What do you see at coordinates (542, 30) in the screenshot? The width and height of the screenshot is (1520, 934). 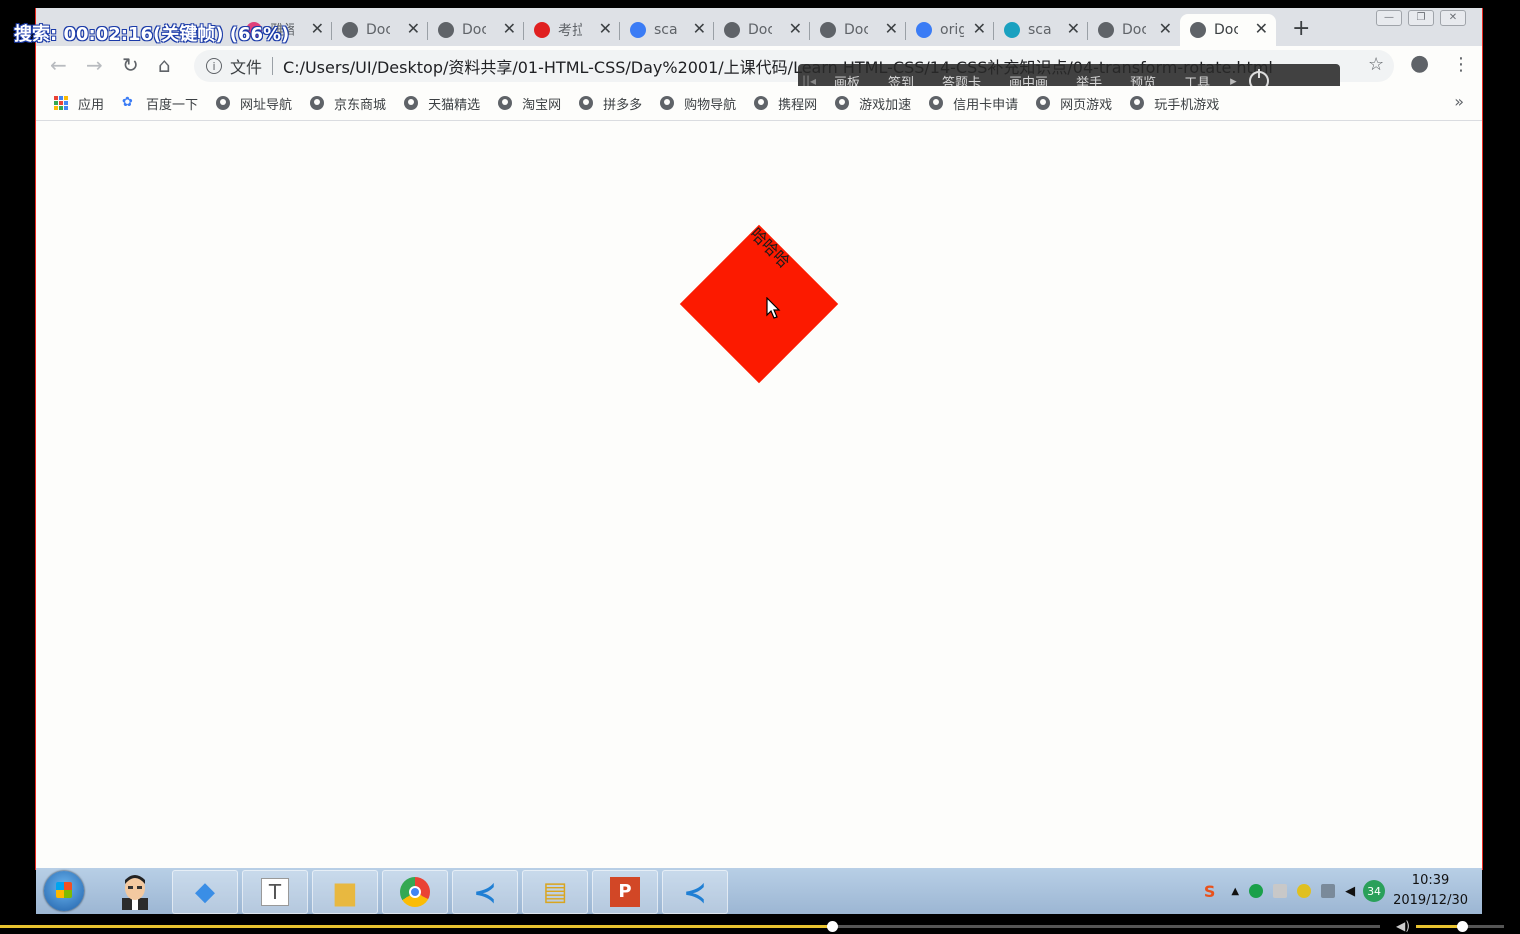 I see `kaola-icon` at bounding box center [542, 30].